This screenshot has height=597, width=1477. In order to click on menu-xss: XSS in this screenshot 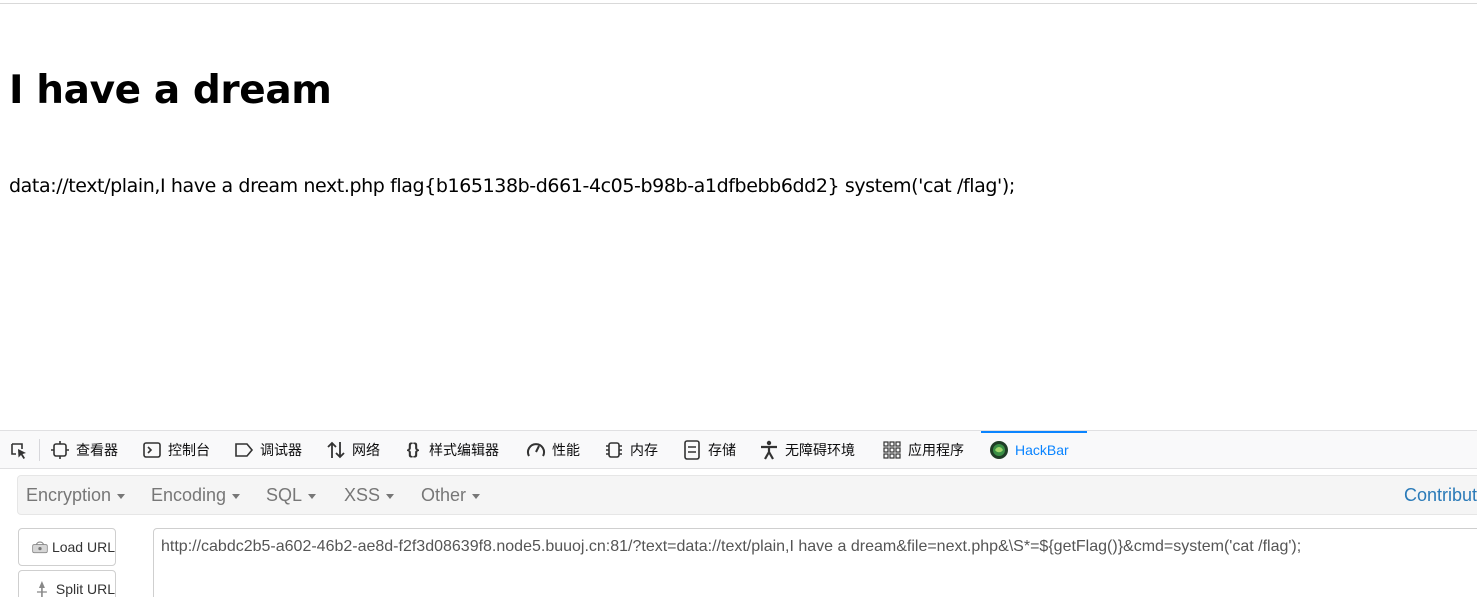, I will do `click(369, 495)`.